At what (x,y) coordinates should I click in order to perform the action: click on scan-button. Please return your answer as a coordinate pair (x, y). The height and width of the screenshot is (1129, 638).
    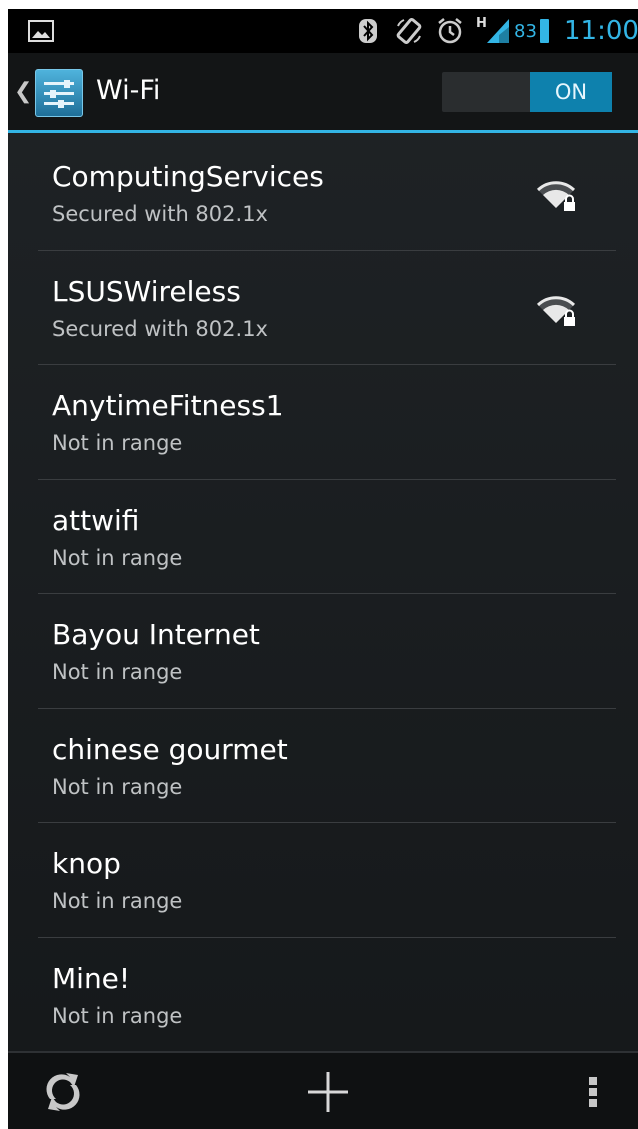
    Looking at the image, I should click on (63, 1091).